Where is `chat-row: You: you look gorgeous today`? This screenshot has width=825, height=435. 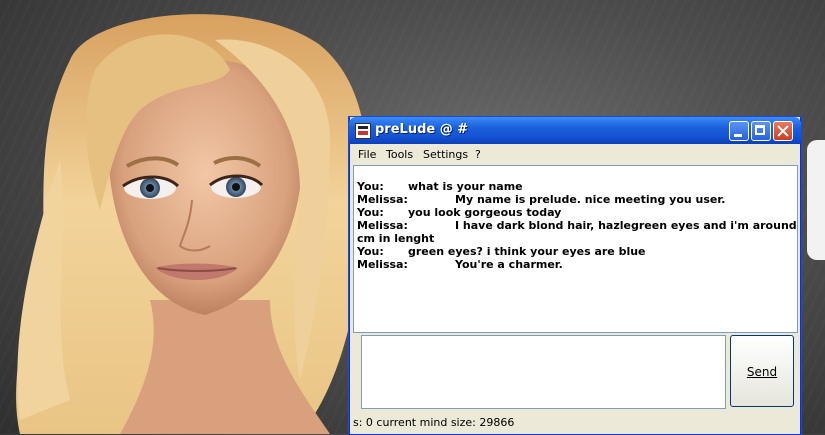 chat-row: You: you look gorgeous today is located at coordinates (575, 212).